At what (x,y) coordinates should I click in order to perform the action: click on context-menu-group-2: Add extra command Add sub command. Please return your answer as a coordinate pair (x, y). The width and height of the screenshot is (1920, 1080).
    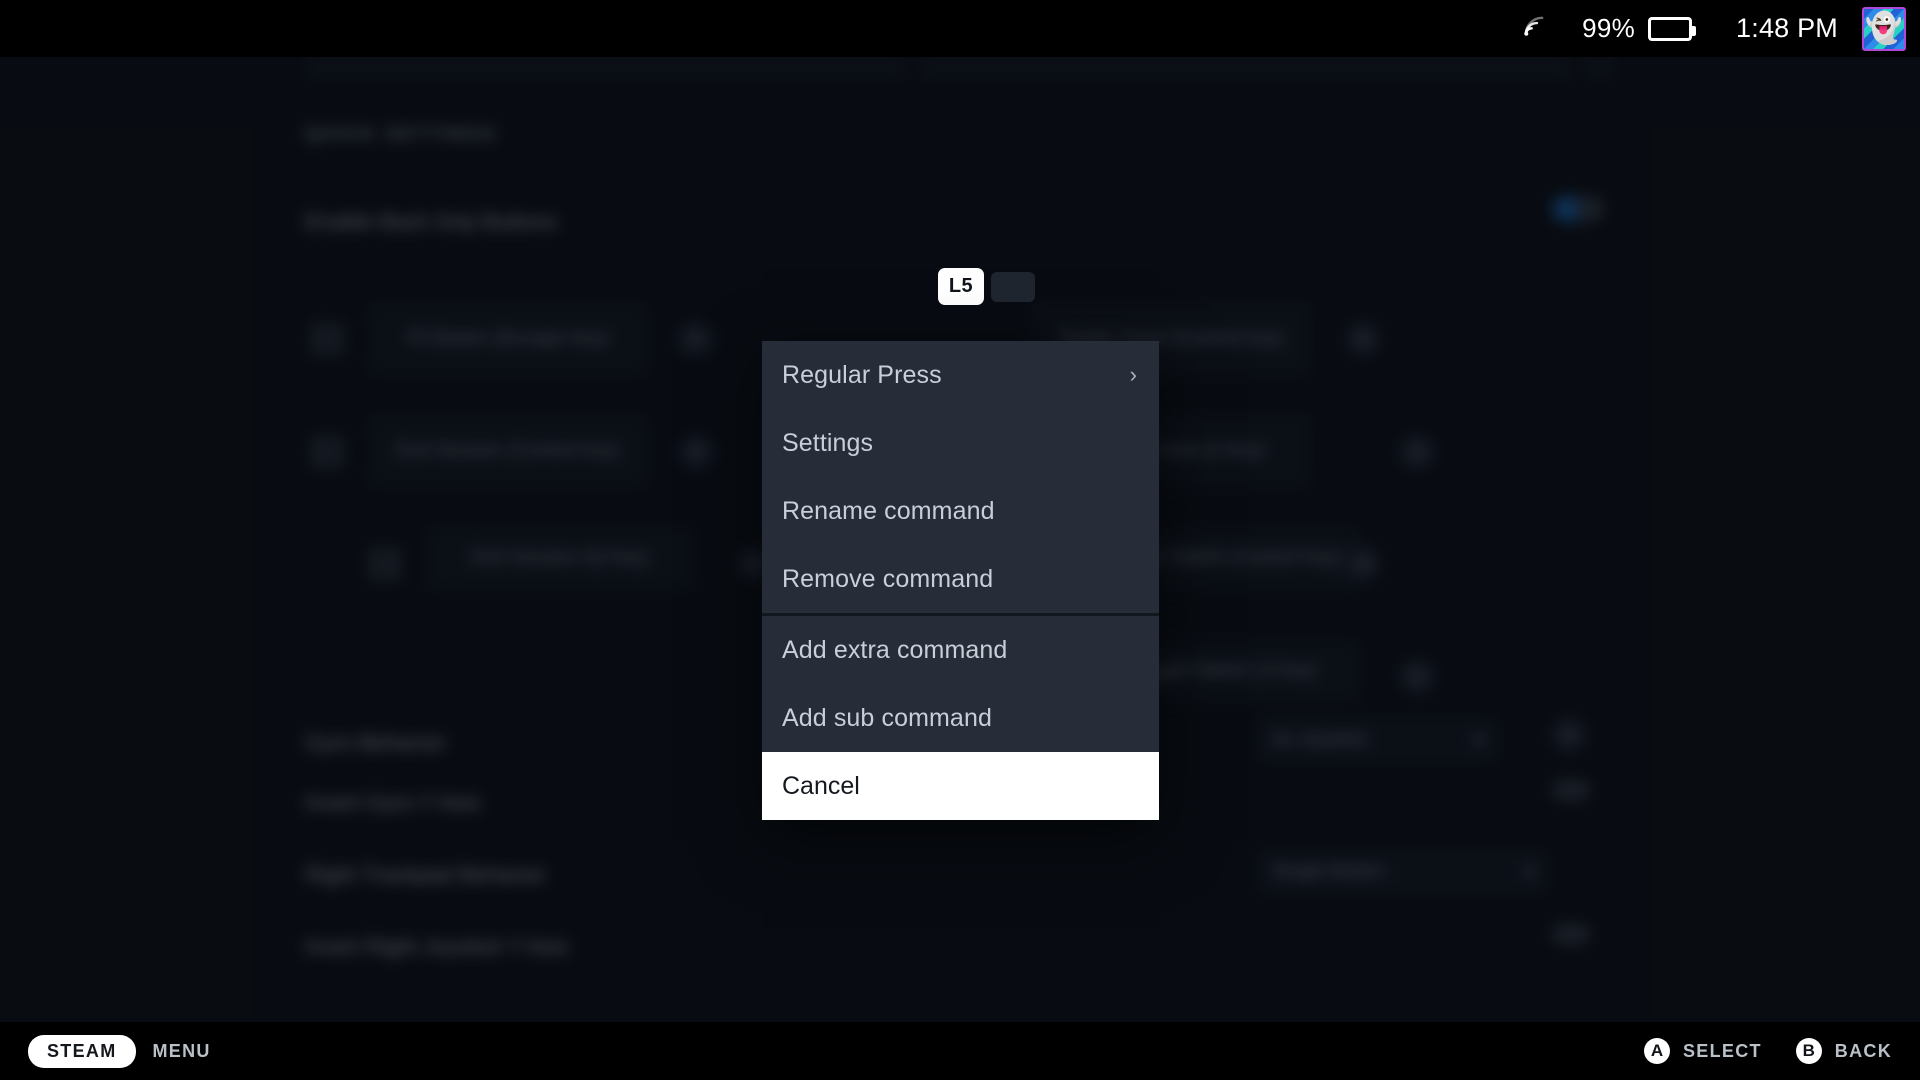
    Looking at the image, I should click on (960, 682).